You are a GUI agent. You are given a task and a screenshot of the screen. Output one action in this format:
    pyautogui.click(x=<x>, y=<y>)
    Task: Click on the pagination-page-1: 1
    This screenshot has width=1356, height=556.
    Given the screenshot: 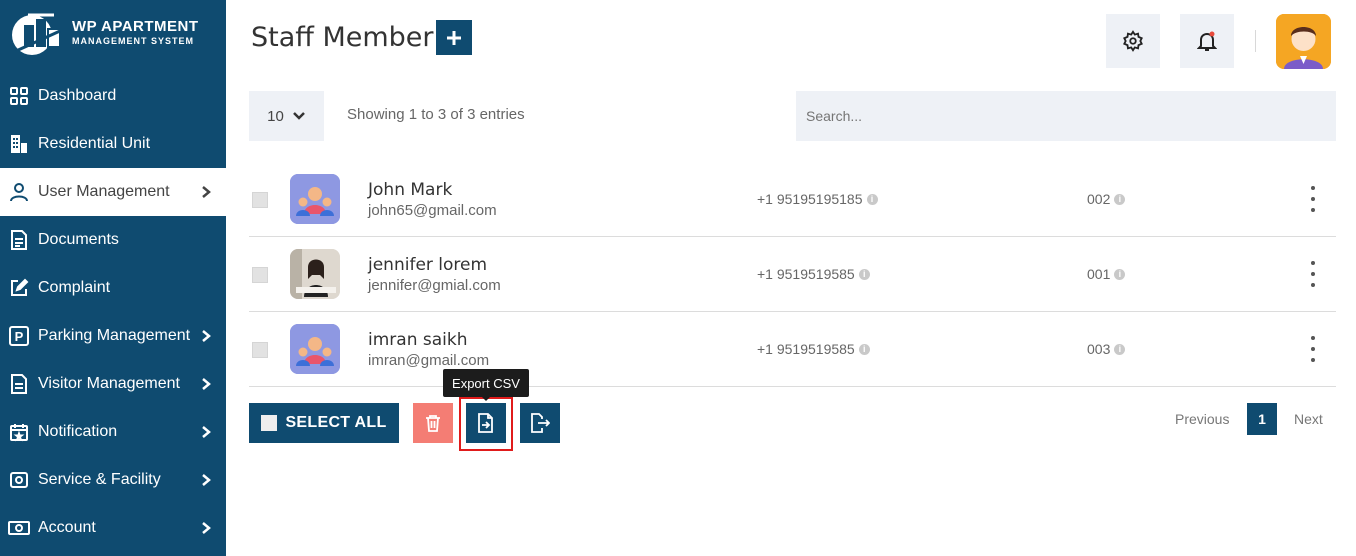 What is the action you would take?
    pyautogui.click(x=1262, y=419)
    